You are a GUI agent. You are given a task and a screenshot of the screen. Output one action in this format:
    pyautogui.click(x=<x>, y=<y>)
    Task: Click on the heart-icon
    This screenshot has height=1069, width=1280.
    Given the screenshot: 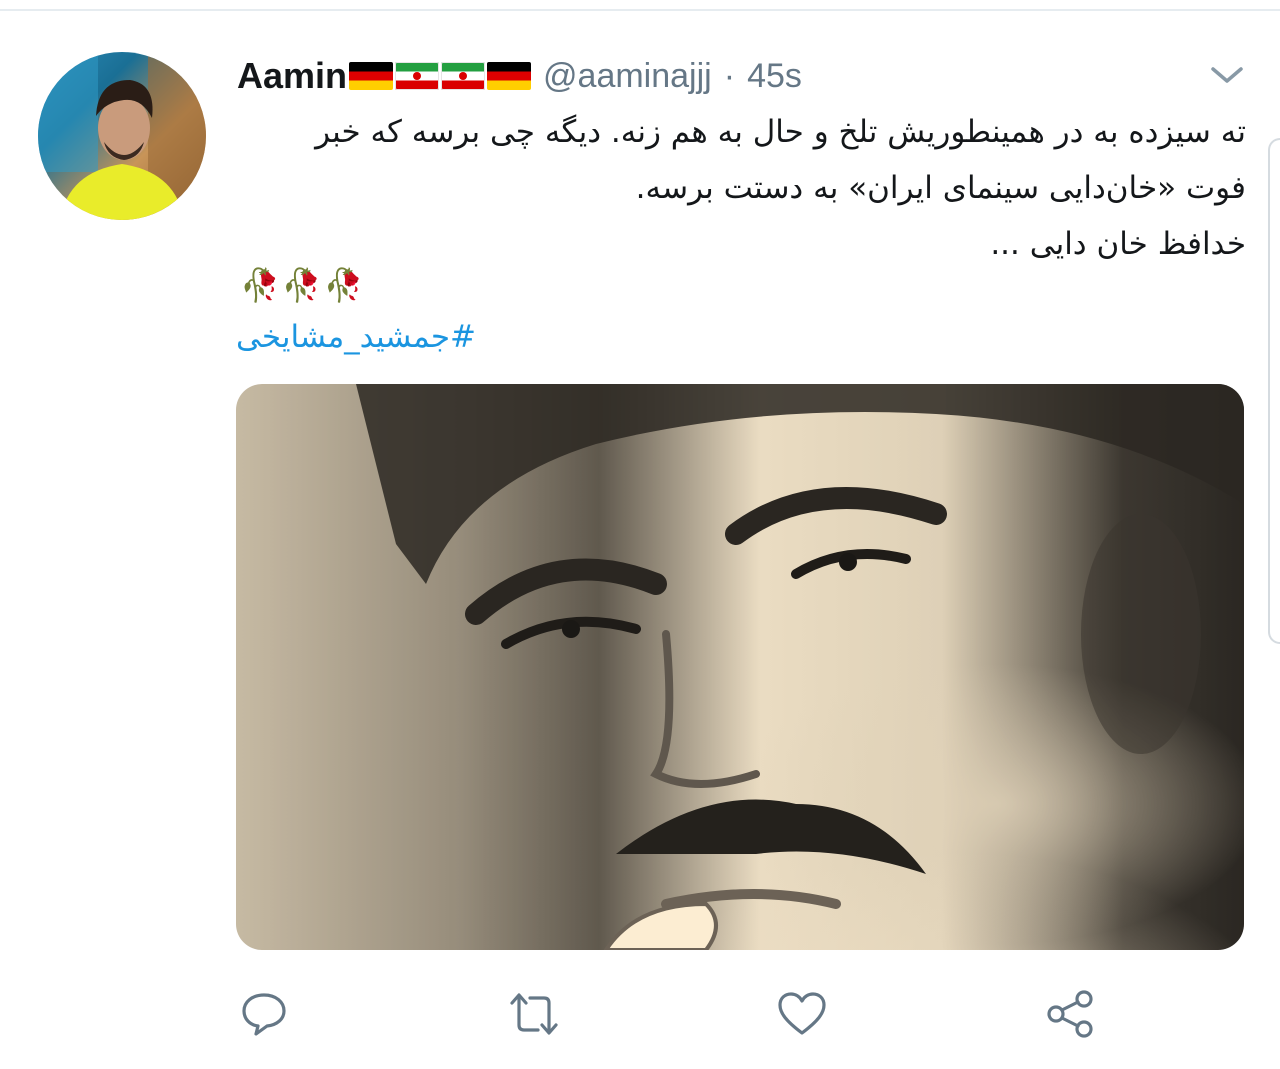 What is the action you would take?
    pyautogui.click(x=802, y=1013)
    